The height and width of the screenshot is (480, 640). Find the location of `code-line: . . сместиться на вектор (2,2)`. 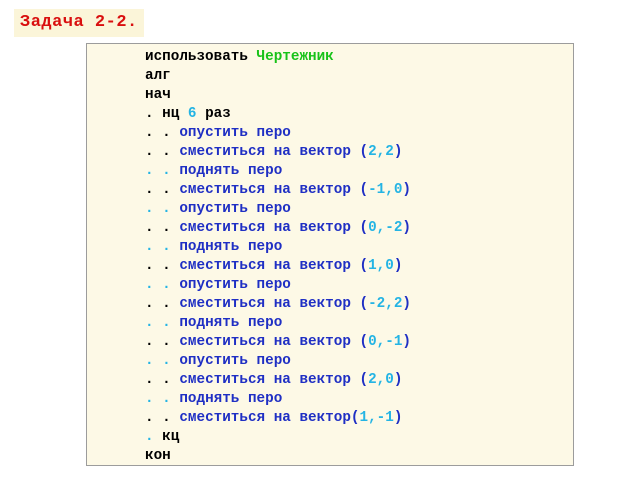

code-line: . . сместиться на вектор (2,2) is located at coordinates (278, 152).